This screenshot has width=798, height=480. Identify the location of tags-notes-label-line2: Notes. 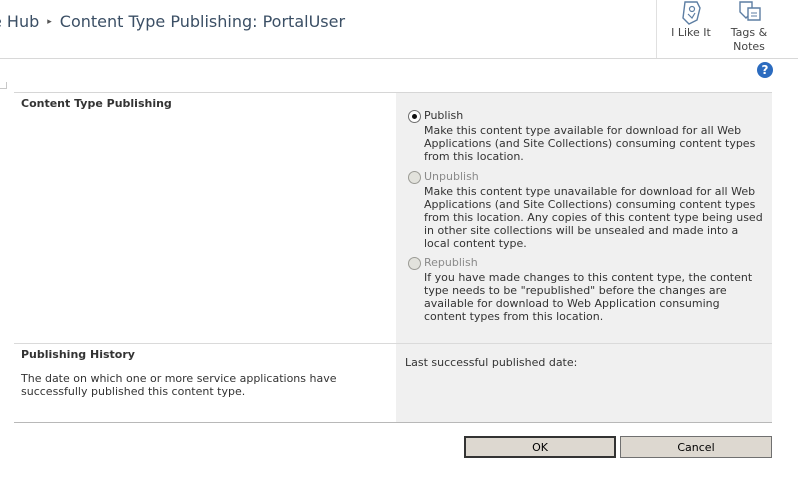
(749, 46).